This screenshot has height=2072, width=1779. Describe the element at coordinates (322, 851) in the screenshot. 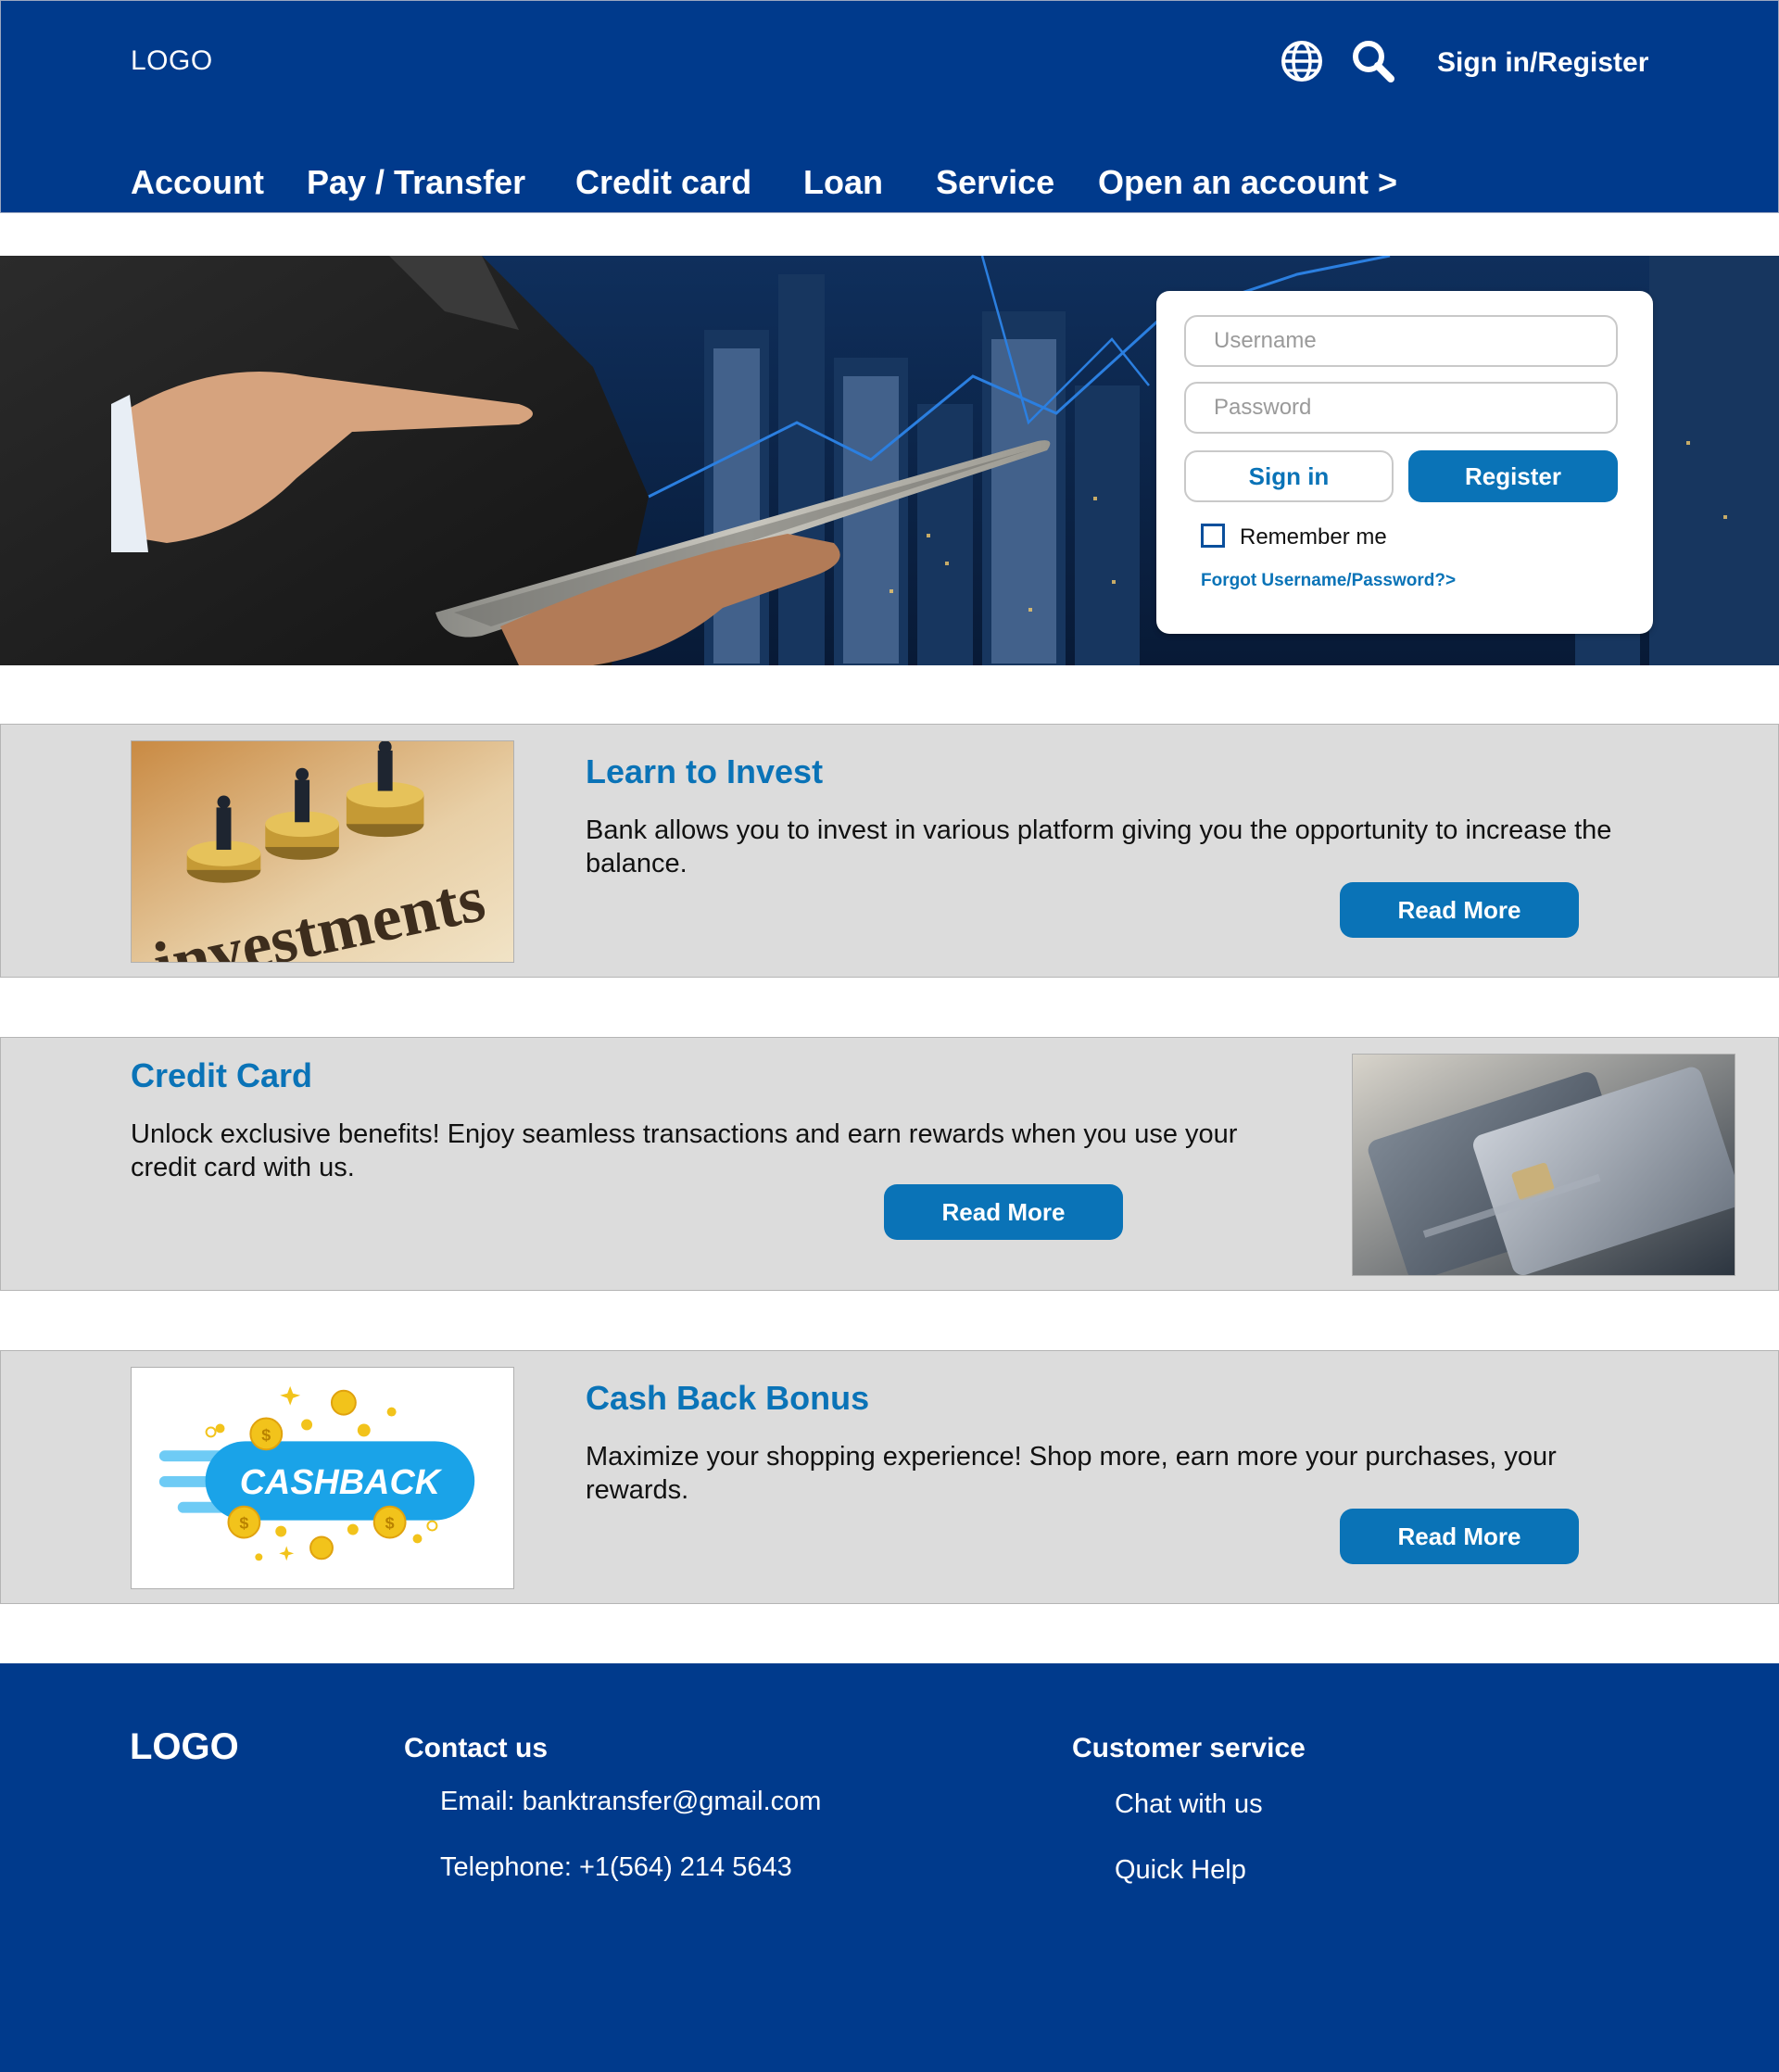

I see `investments-image: investments` at that location.